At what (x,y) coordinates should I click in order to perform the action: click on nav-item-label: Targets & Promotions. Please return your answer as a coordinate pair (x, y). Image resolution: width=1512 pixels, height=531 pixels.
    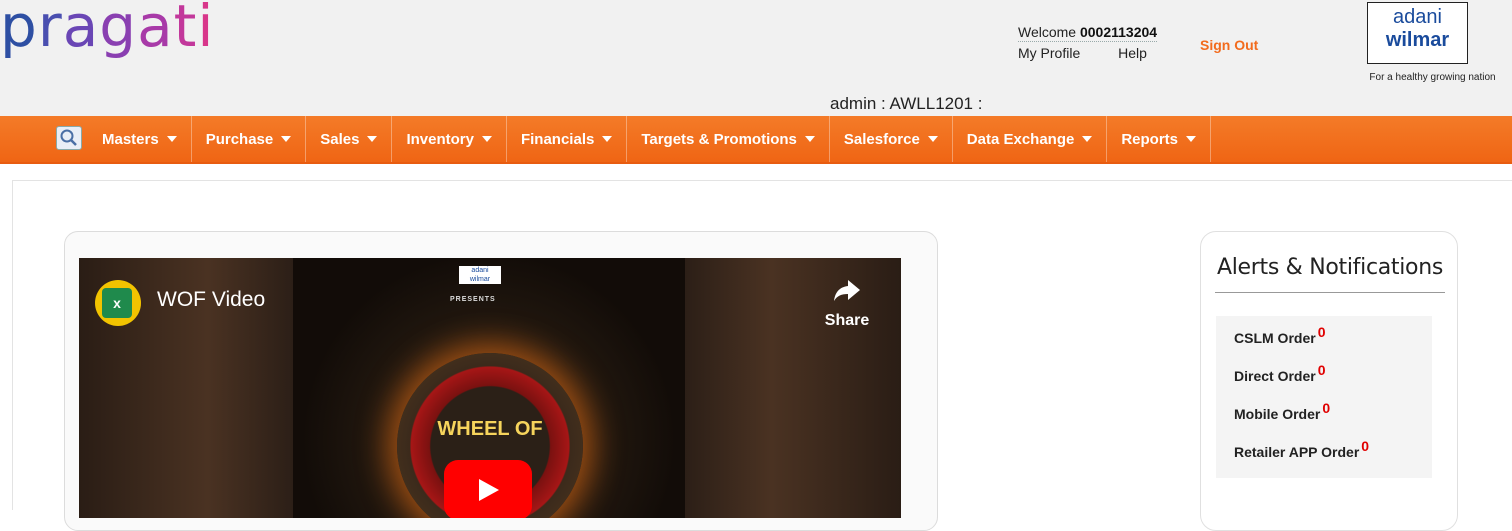
    Looking at the image, I should click on (719, 139).